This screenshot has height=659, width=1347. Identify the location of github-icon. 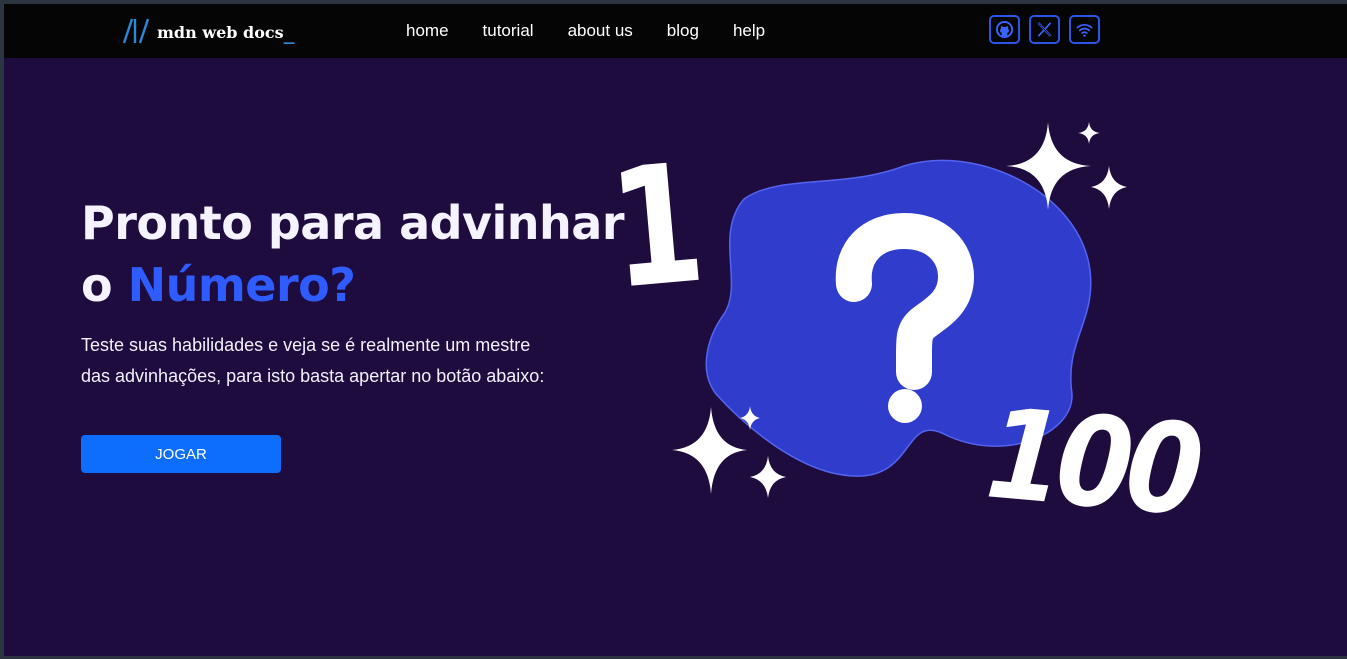
(1004, 29).